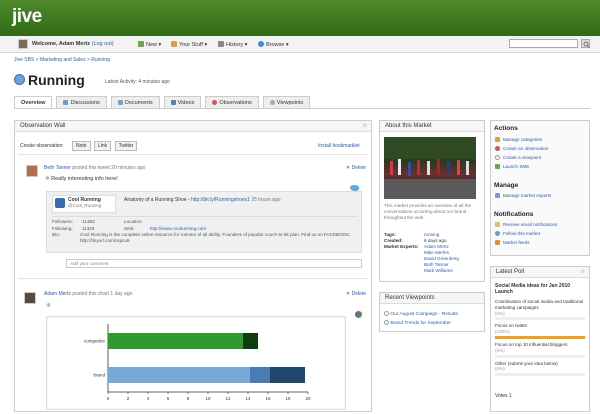  Describe the element at coordinates (401, 246) in the screenshot. I see `experts-label: Market Experts:` at that location.